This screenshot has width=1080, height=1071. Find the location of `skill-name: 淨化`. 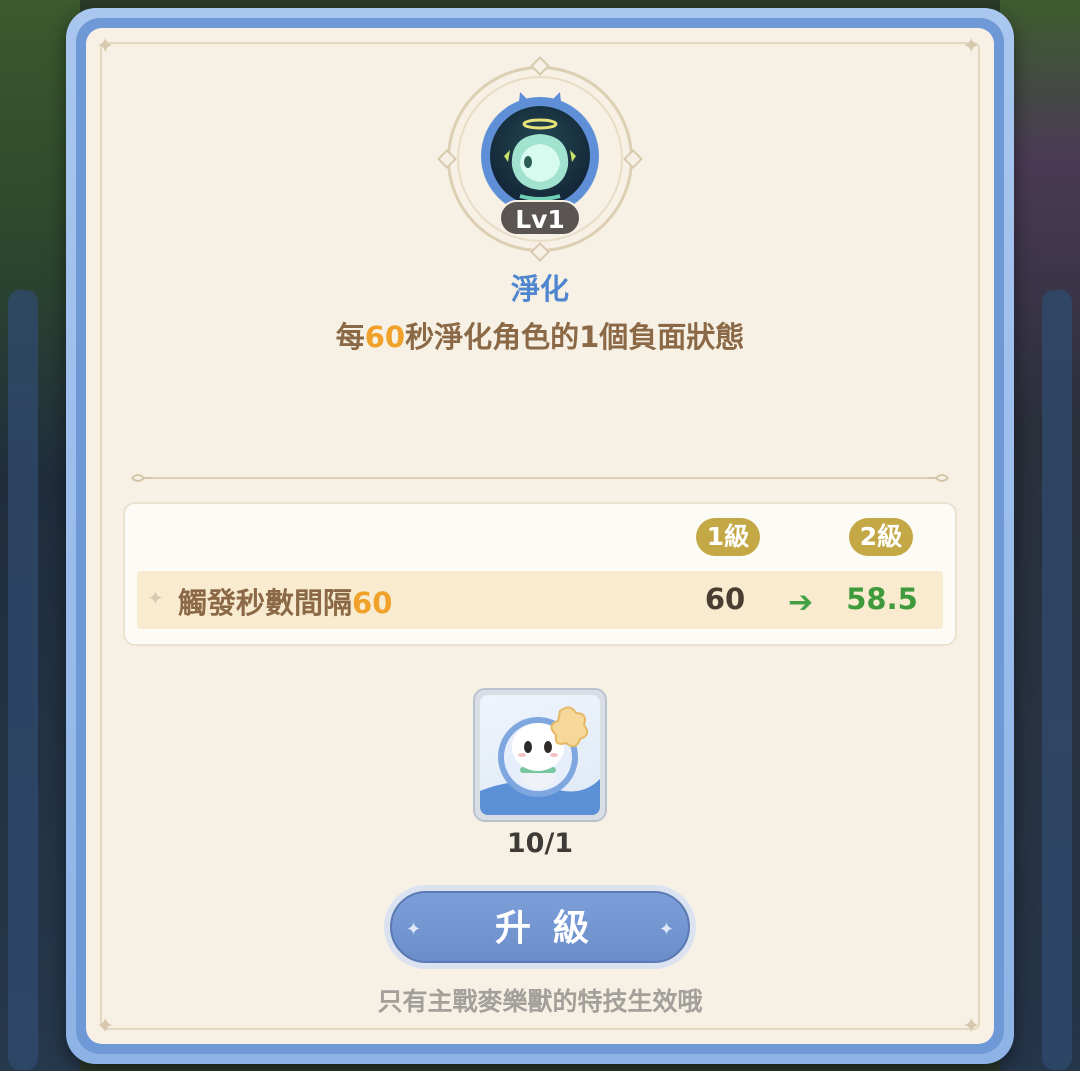

skill-name: 淨化 is located at coordinates (539, 289).